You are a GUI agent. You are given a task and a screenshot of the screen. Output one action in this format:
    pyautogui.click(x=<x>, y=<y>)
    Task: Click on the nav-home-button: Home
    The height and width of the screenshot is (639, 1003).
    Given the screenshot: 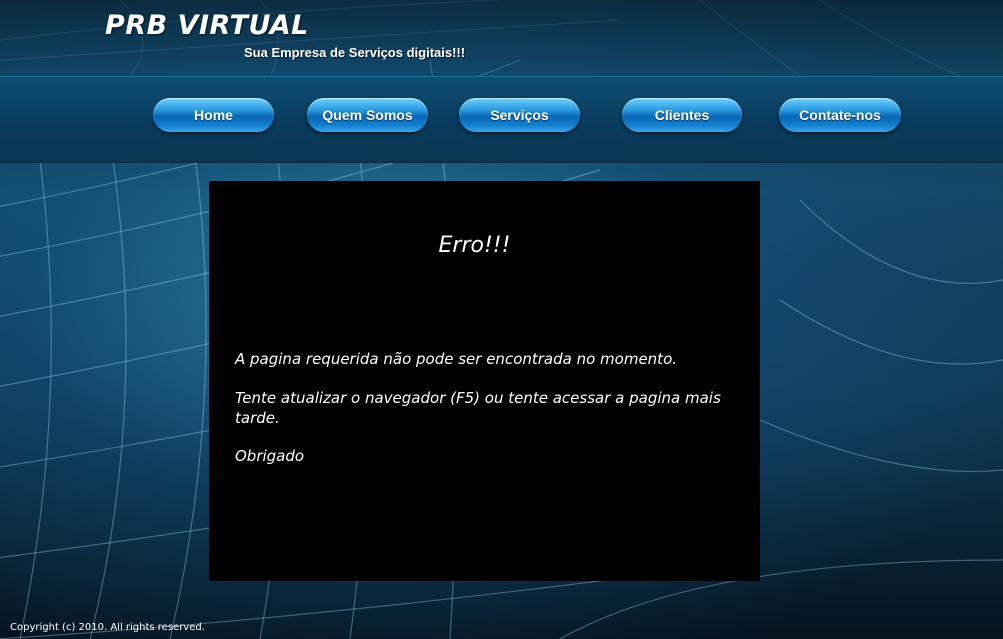 What is the action you would take?
    pyautogui.click(x=213, y=115)
    